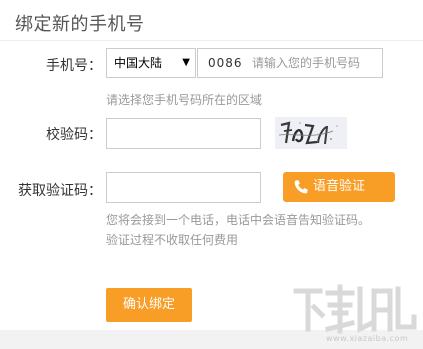 This screenshot has height=349, width=423. I want to click on captcha-image, so click(311, 133).